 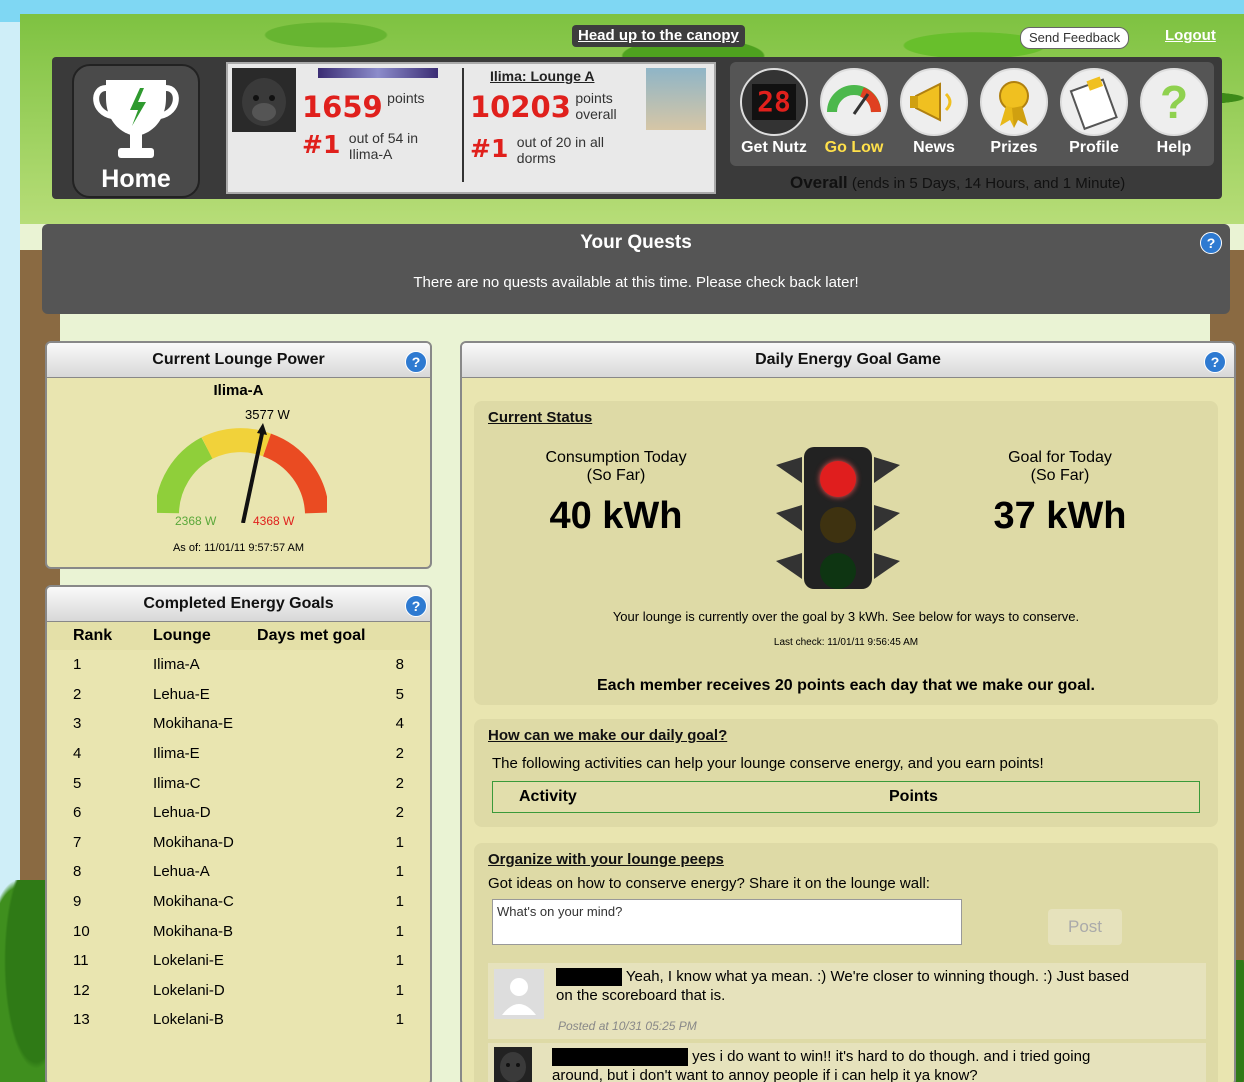 What do you see at coordinates (181, 872) in the screenshot?
I see `cell-lounge: Lehua-A` at bounding box center [181, 872].